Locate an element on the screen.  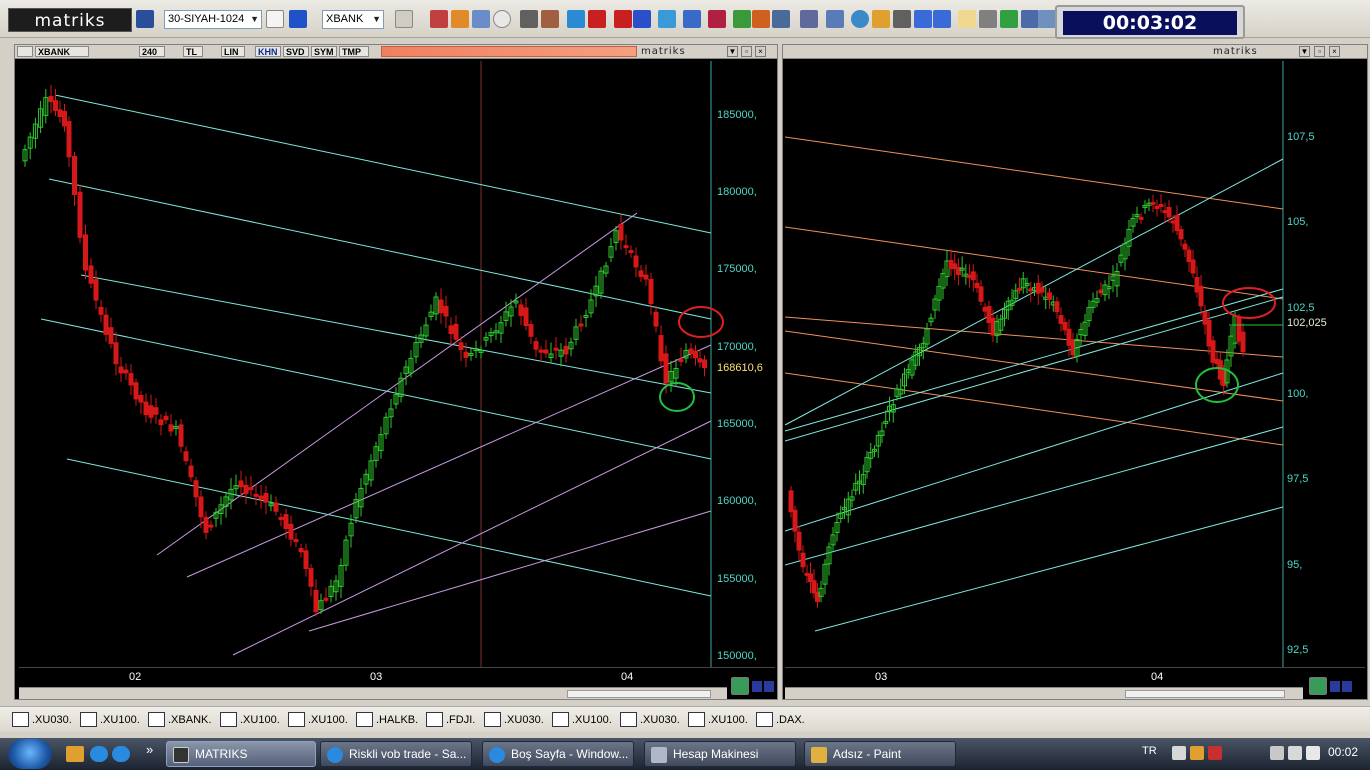
satellite-icon is located at coordinates (667, 19).